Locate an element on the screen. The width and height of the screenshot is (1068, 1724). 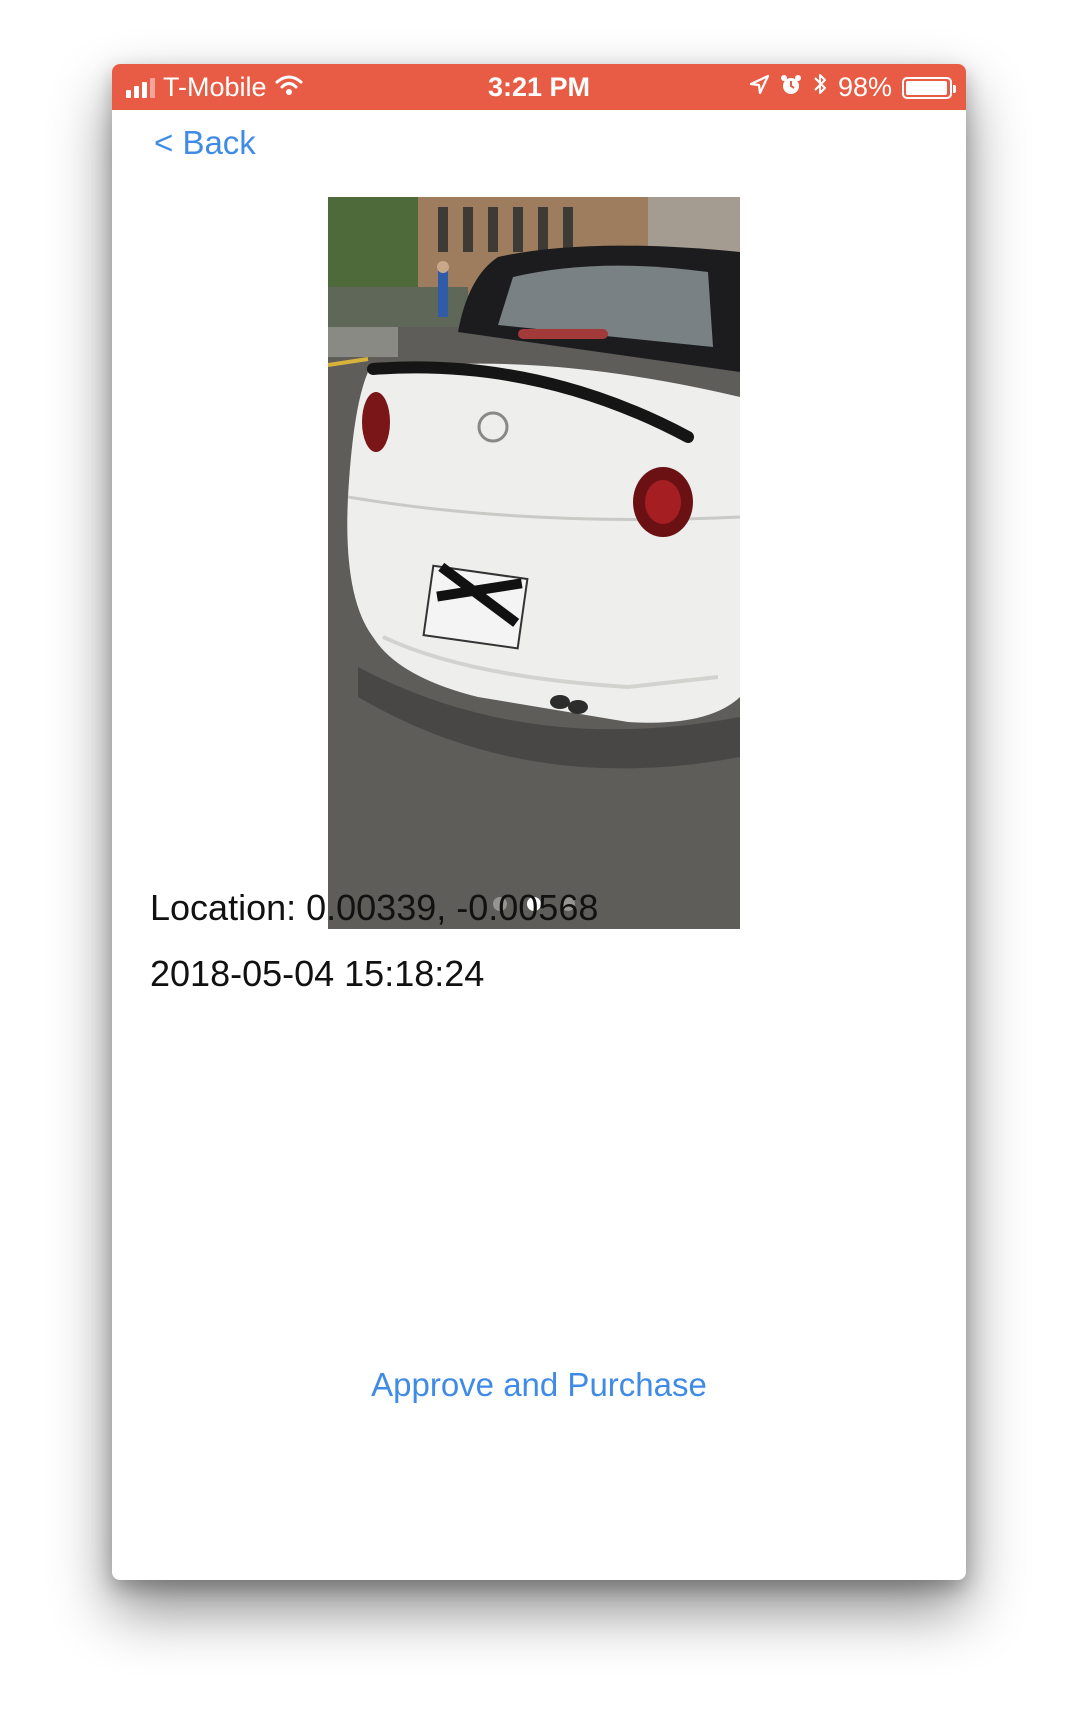
bluetooth-icon is located at coordinates (820, 87).